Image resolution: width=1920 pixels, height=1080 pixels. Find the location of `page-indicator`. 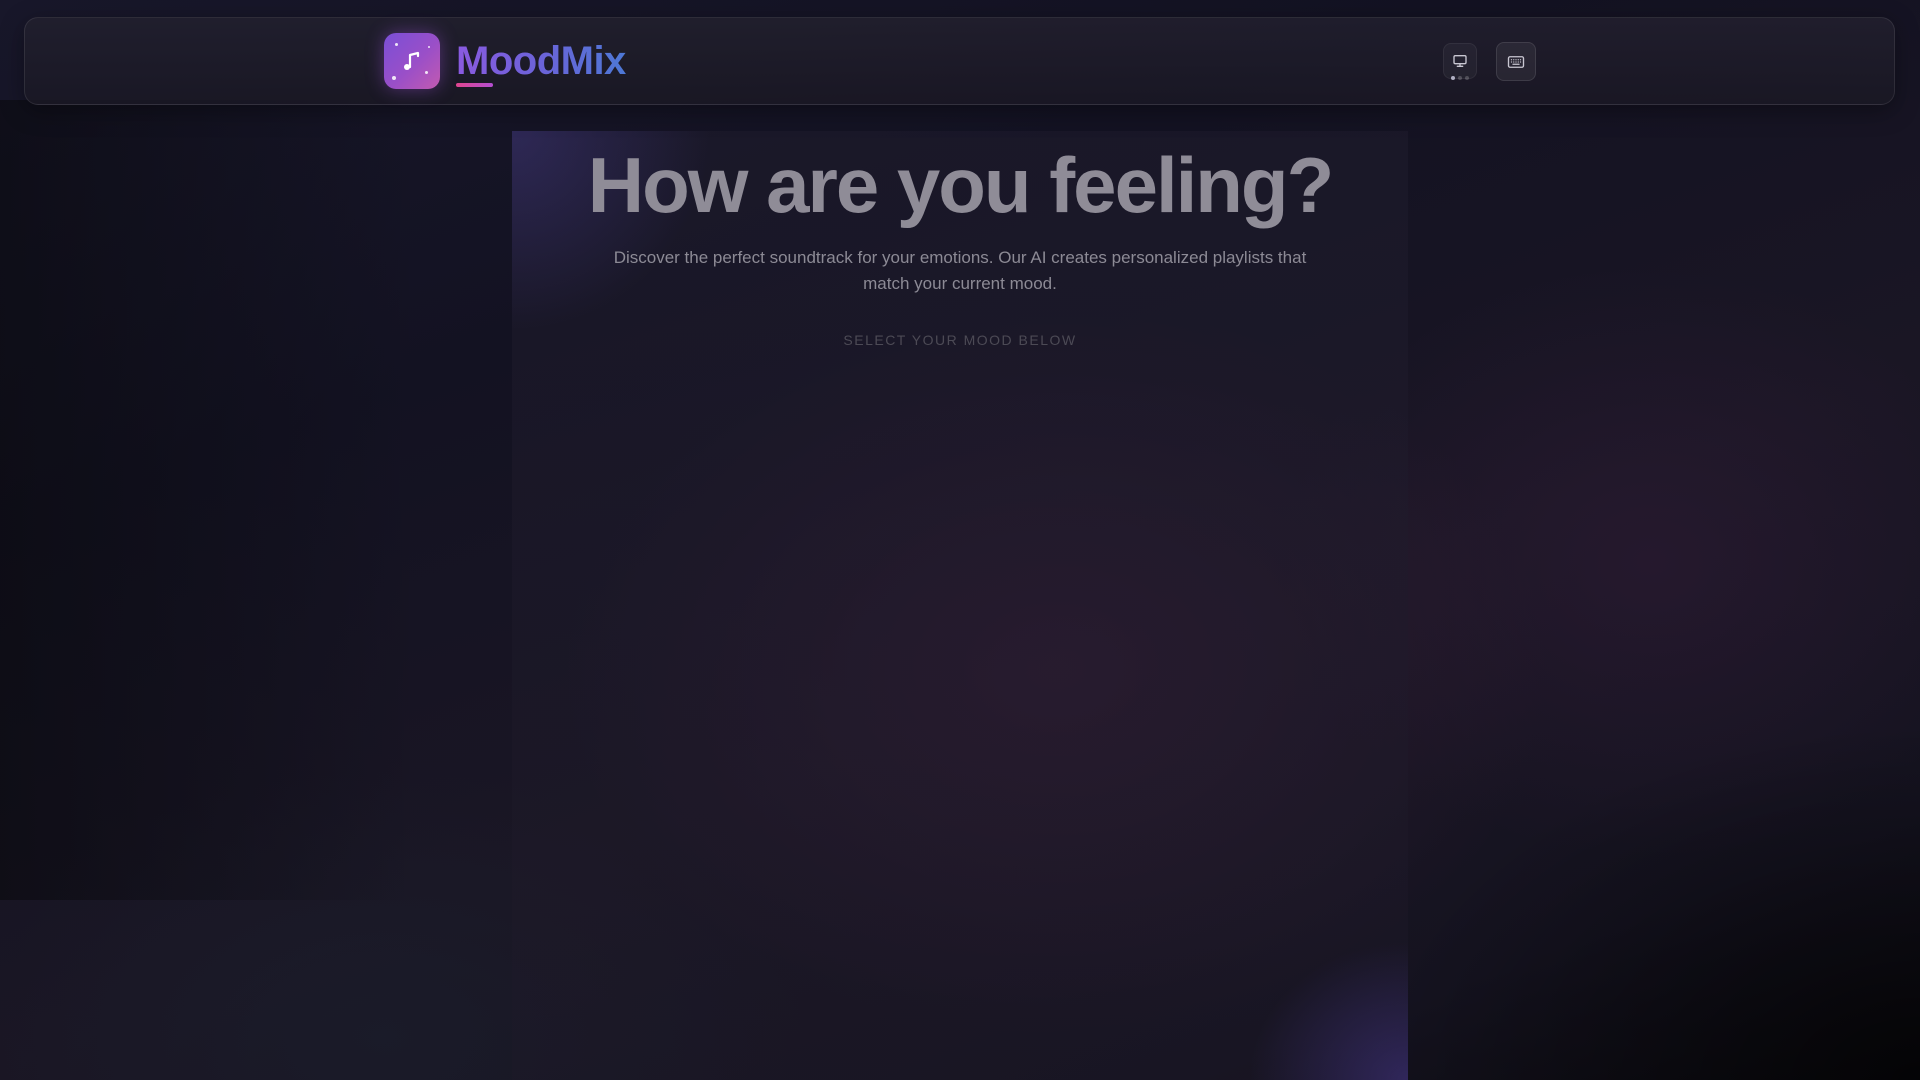

page-indicator is located at coordinates (1460, 78).